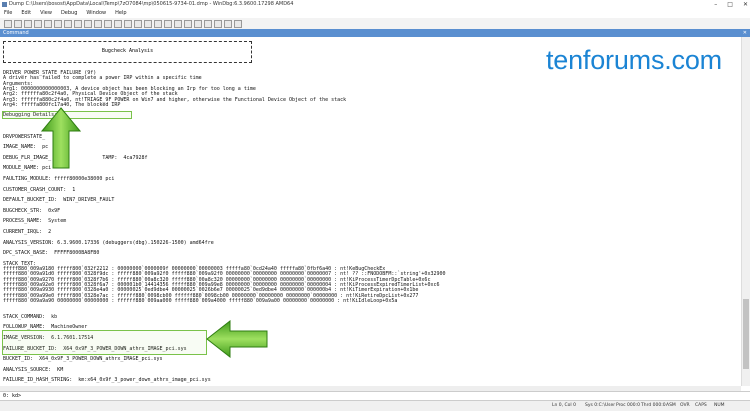  What do you see at coordinates (108, 24) in the screenshot?
I see `step-out-icon` at bounding box center [108, 24].